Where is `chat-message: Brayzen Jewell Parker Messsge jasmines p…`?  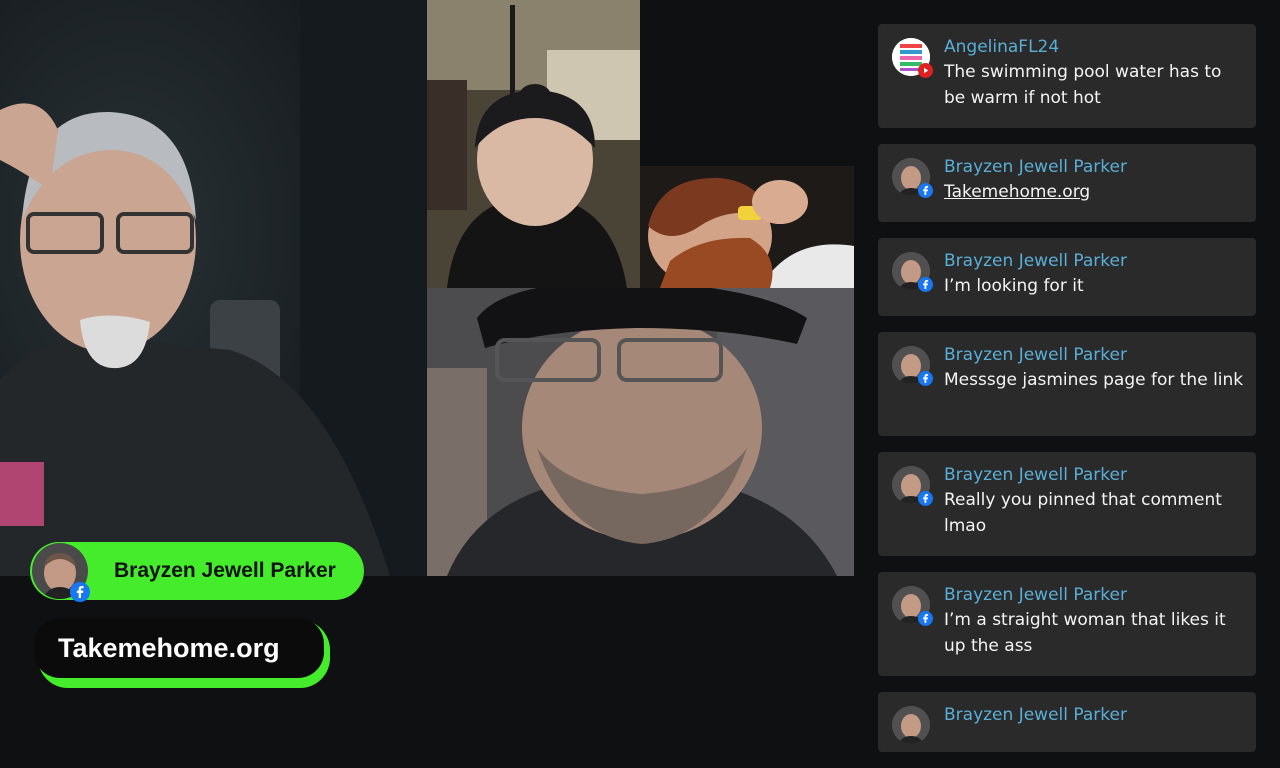
chat-message: Brayzen Jewell Parker Messsge jasmines p… is located at coordinates (1067, 384).